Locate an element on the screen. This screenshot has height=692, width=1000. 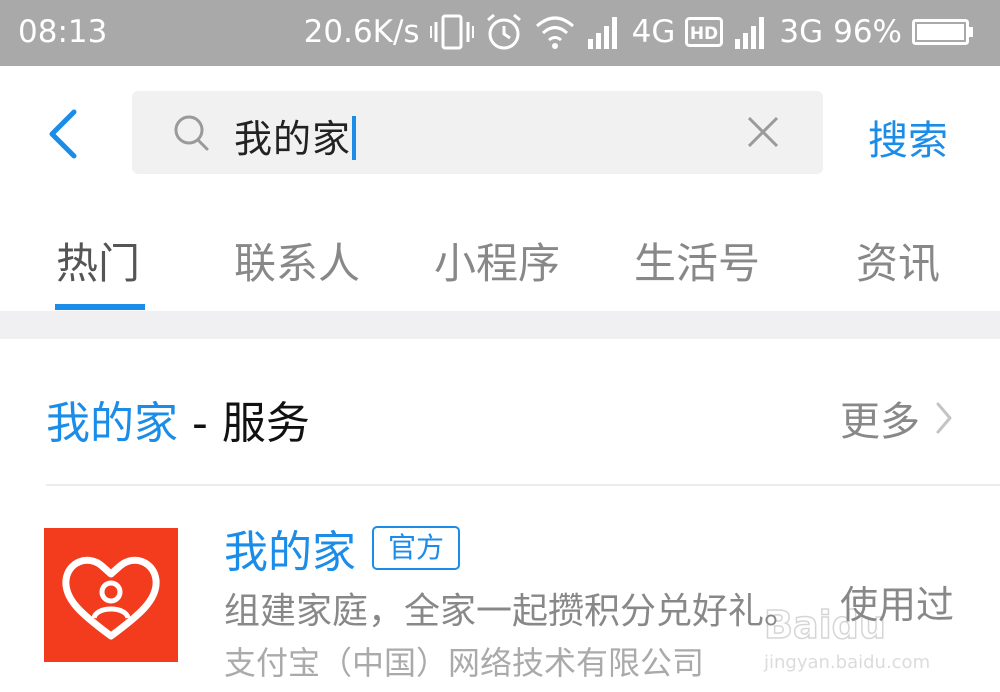
search-input: 我的家 is located at coordinates (477, 132).